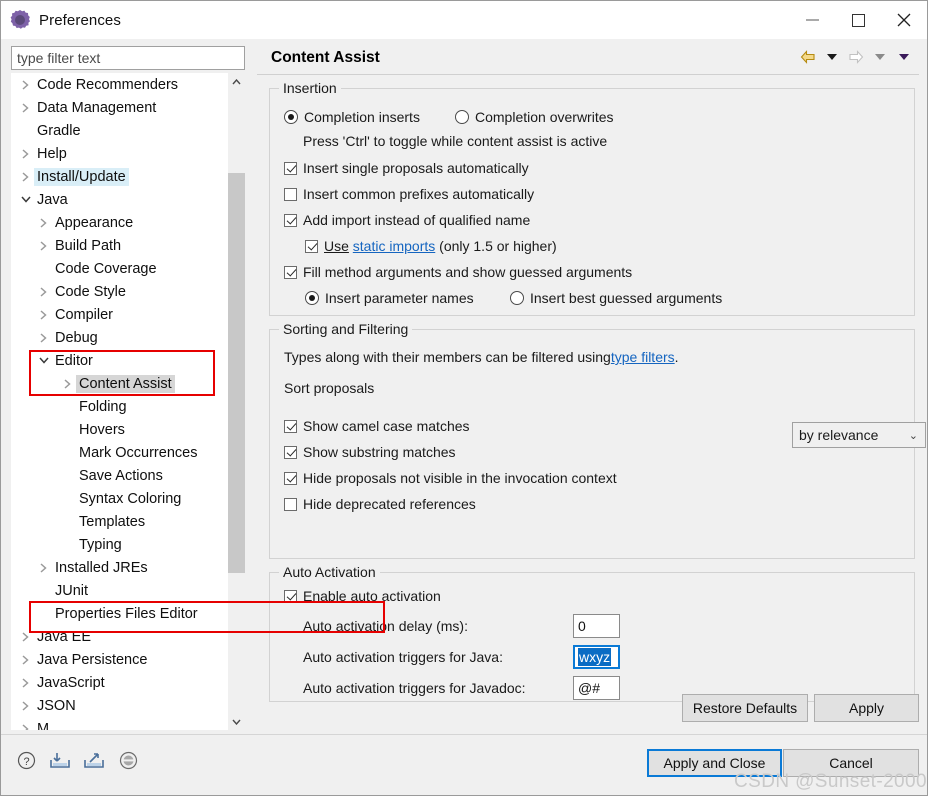  What do you see at coordinates (122, 153) in the screenshot?
I see `tree-item-help: Help` at bounding box center [122, 153].